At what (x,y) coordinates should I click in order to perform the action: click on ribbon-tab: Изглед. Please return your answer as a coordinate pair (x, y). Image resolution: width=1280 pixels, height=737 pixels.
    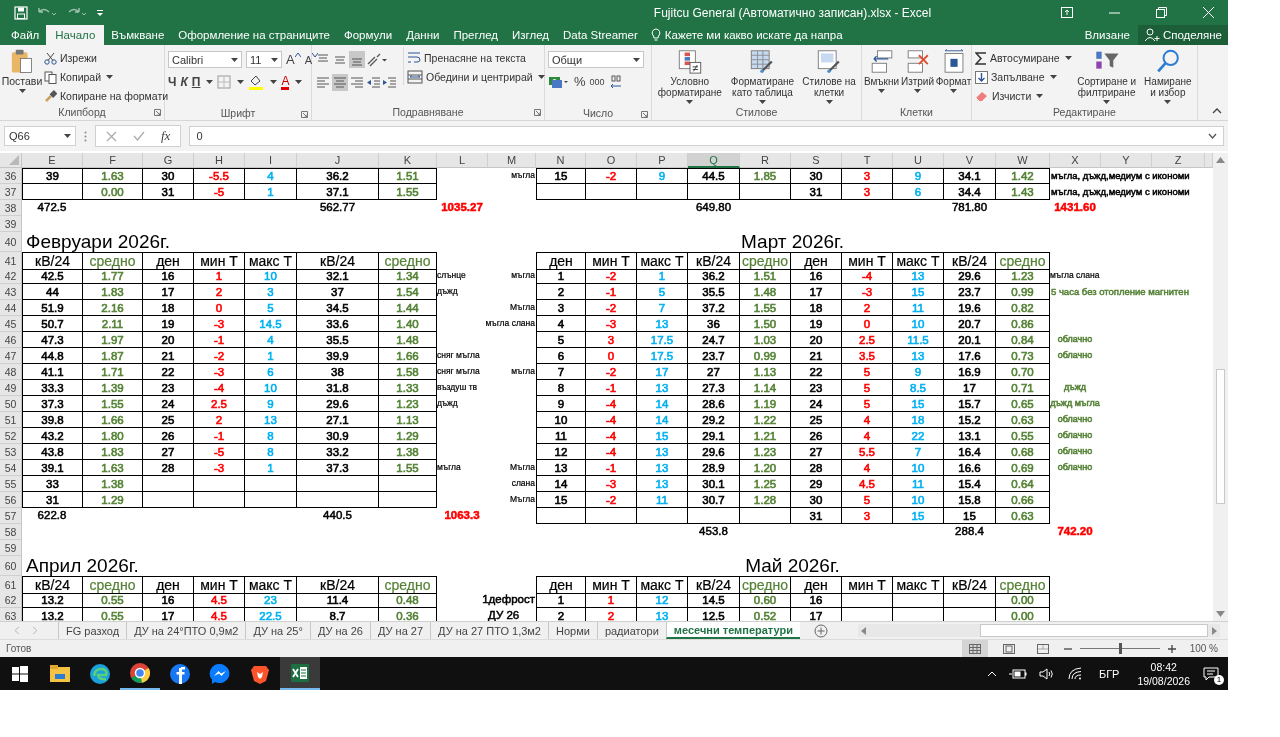
    Looking at the image, I should click on (531, 35).